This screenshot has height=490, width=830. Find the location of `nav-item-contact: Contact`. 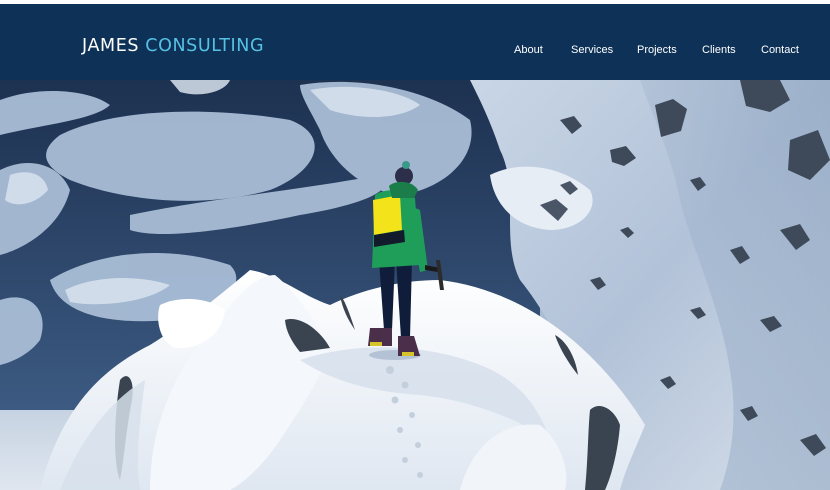

nav-item-contact: Contact is located at coordinates (780, 50).